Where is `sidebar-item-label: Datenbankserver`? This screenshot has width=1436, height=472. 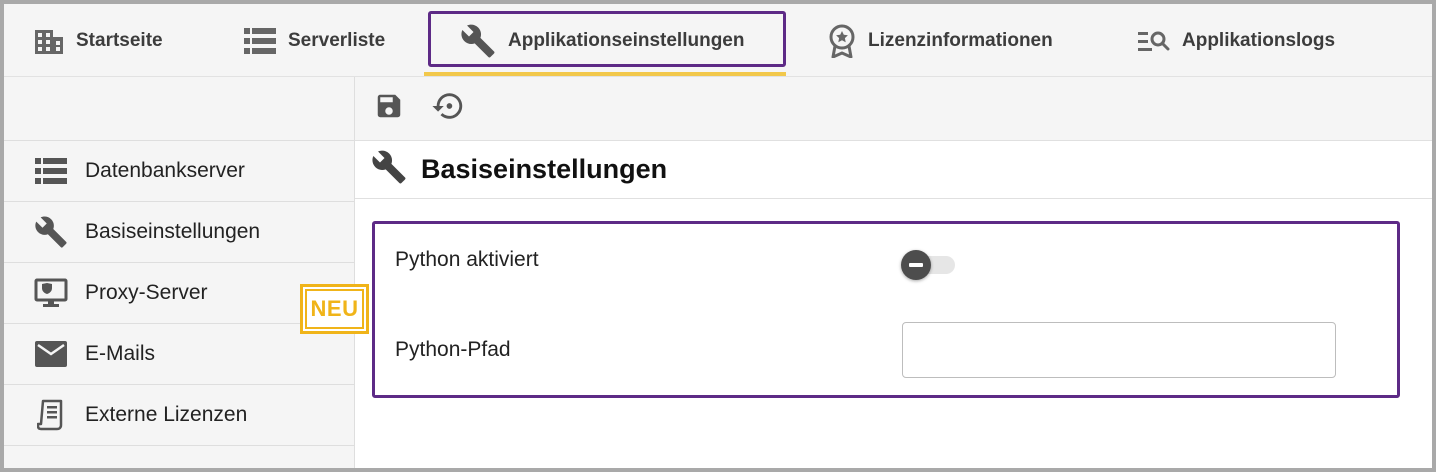 sidebar-item-label: Datenbankserver is located at coordinates (165, 170).